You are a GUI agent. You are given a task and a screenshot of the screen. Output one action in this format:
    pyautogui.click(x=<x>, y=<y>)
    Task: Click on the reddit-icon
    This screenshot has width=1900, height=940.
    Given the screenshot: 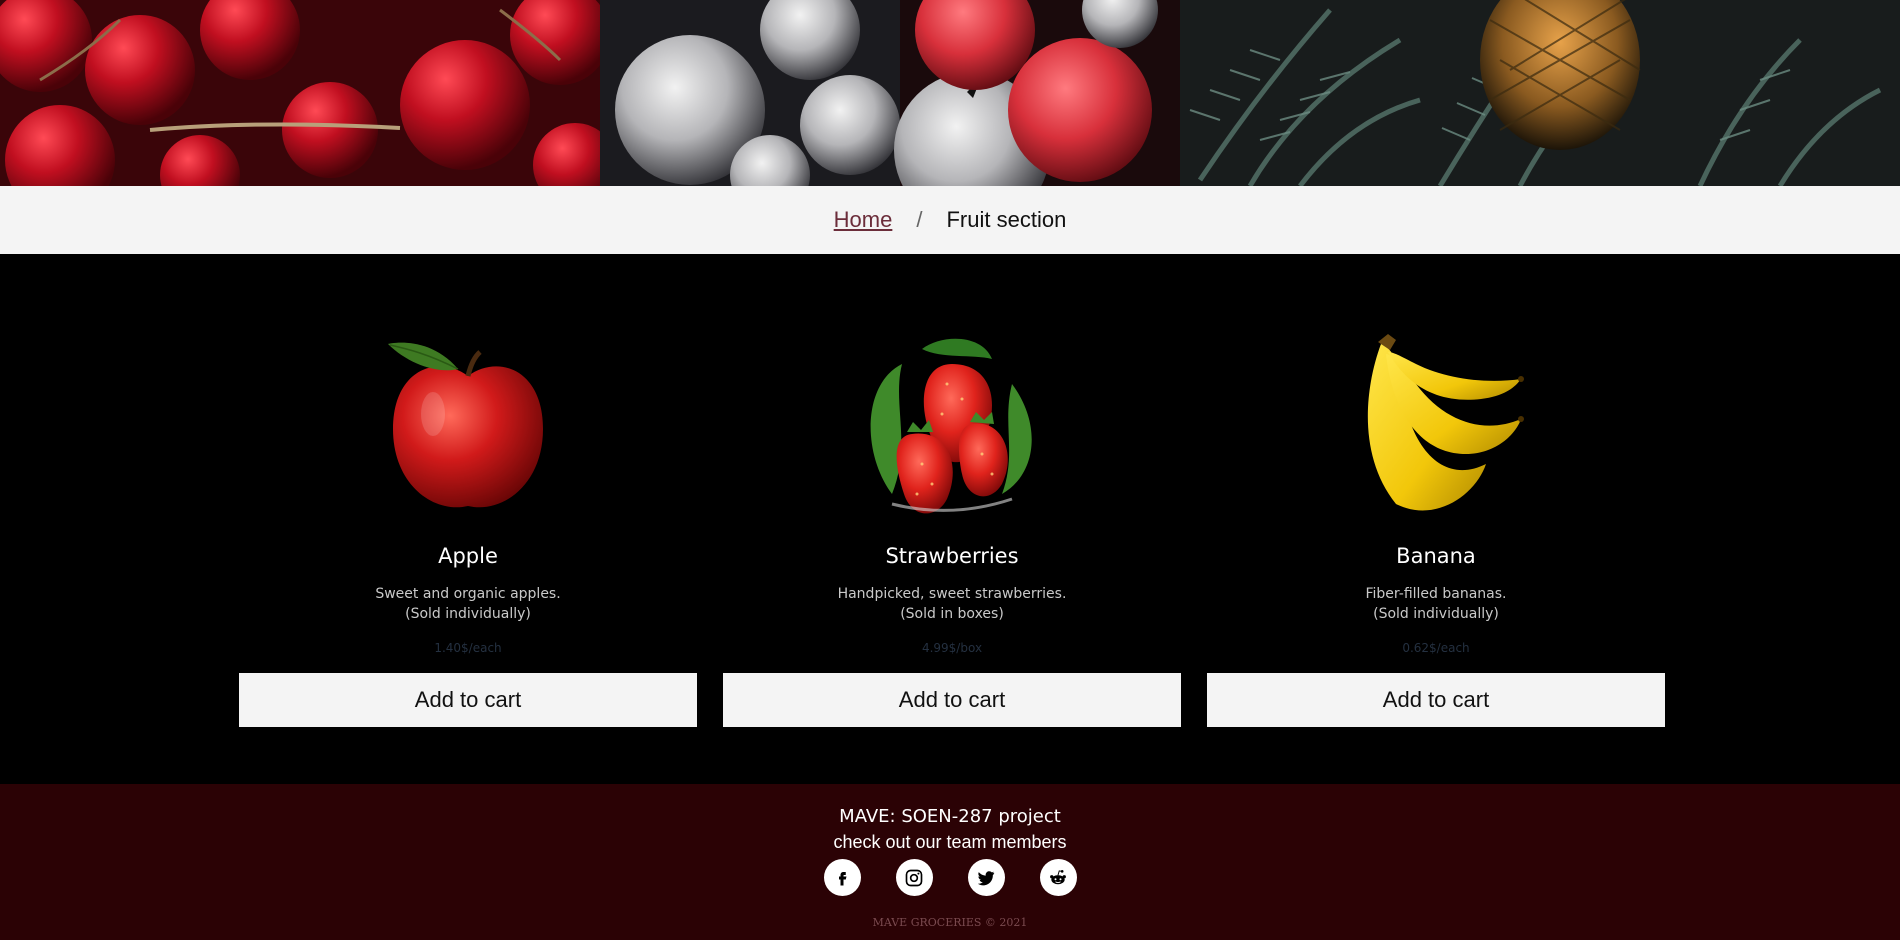 What is the action you would take?
    pyautogui.click(x=1058, y=876)
    